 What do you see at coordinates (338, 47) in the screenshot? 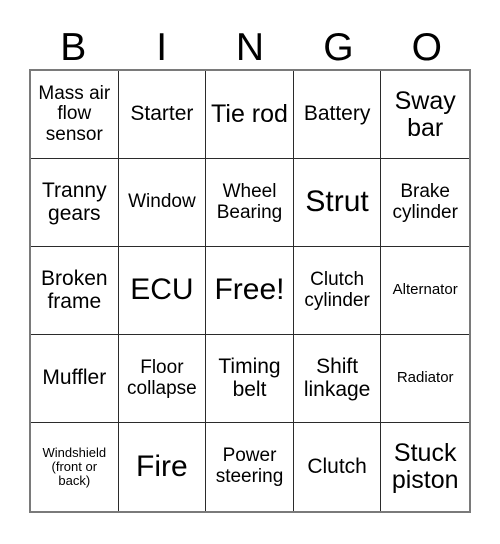
I see `bingo-header-letter-g: G` at bounding box center [338, 47].